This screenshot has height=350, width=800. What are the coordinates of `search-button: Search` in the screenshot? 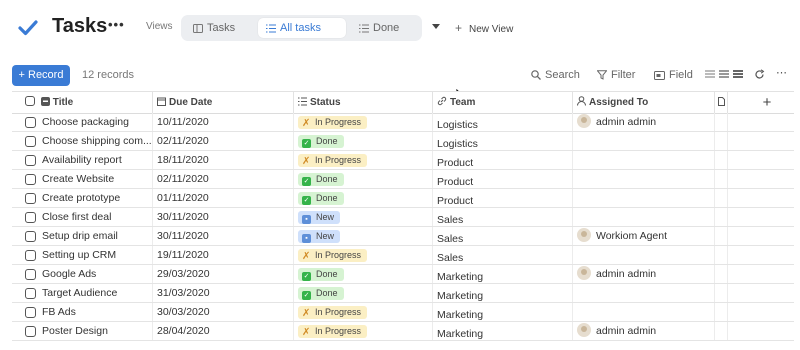 It's located at (555, 75).